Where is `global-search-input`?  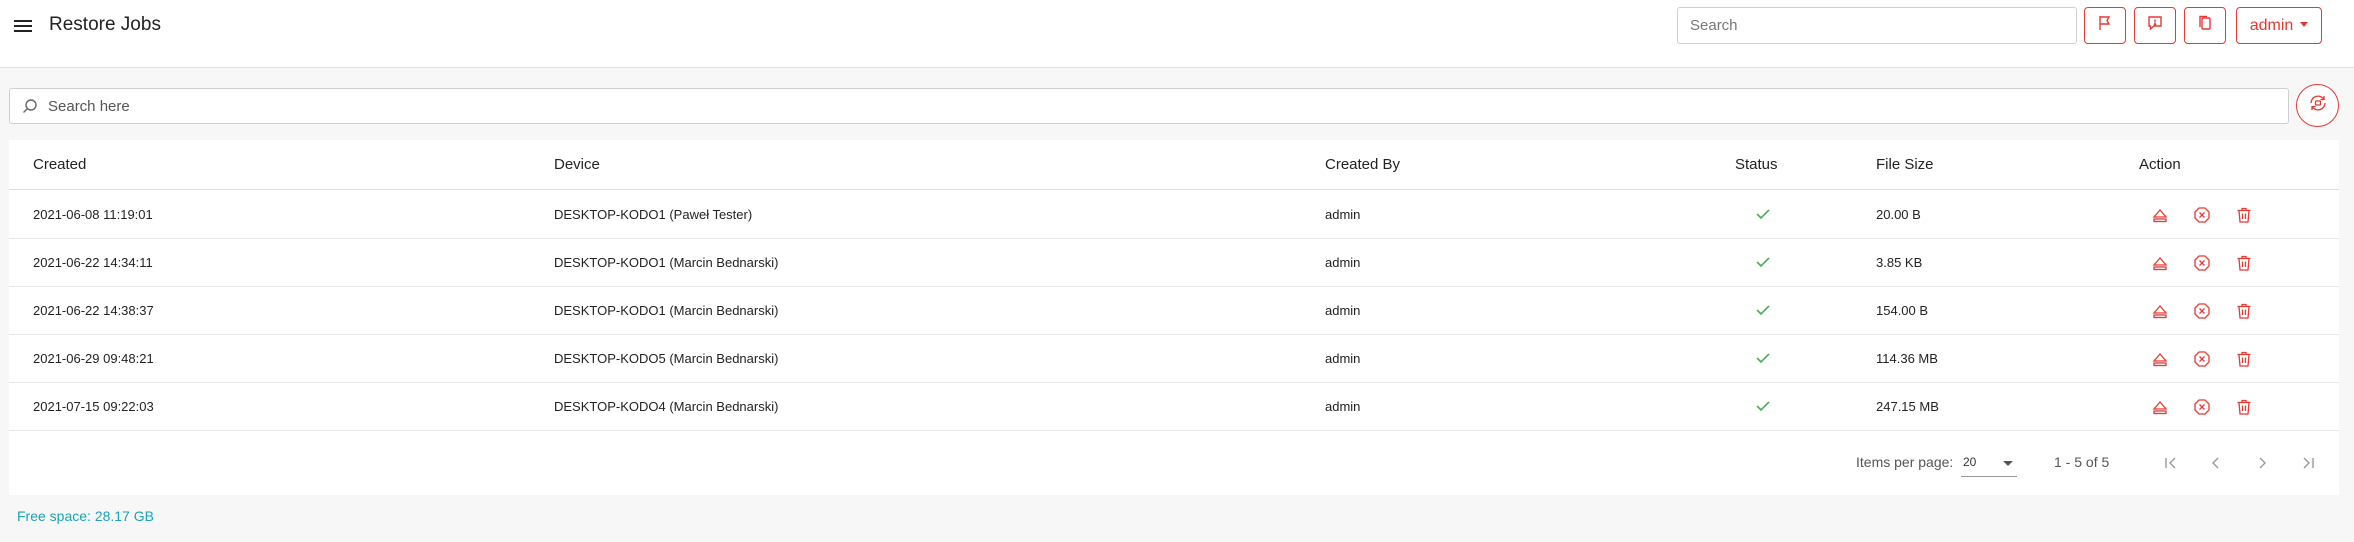 global-search-input is located at coordinates (1877, 25).